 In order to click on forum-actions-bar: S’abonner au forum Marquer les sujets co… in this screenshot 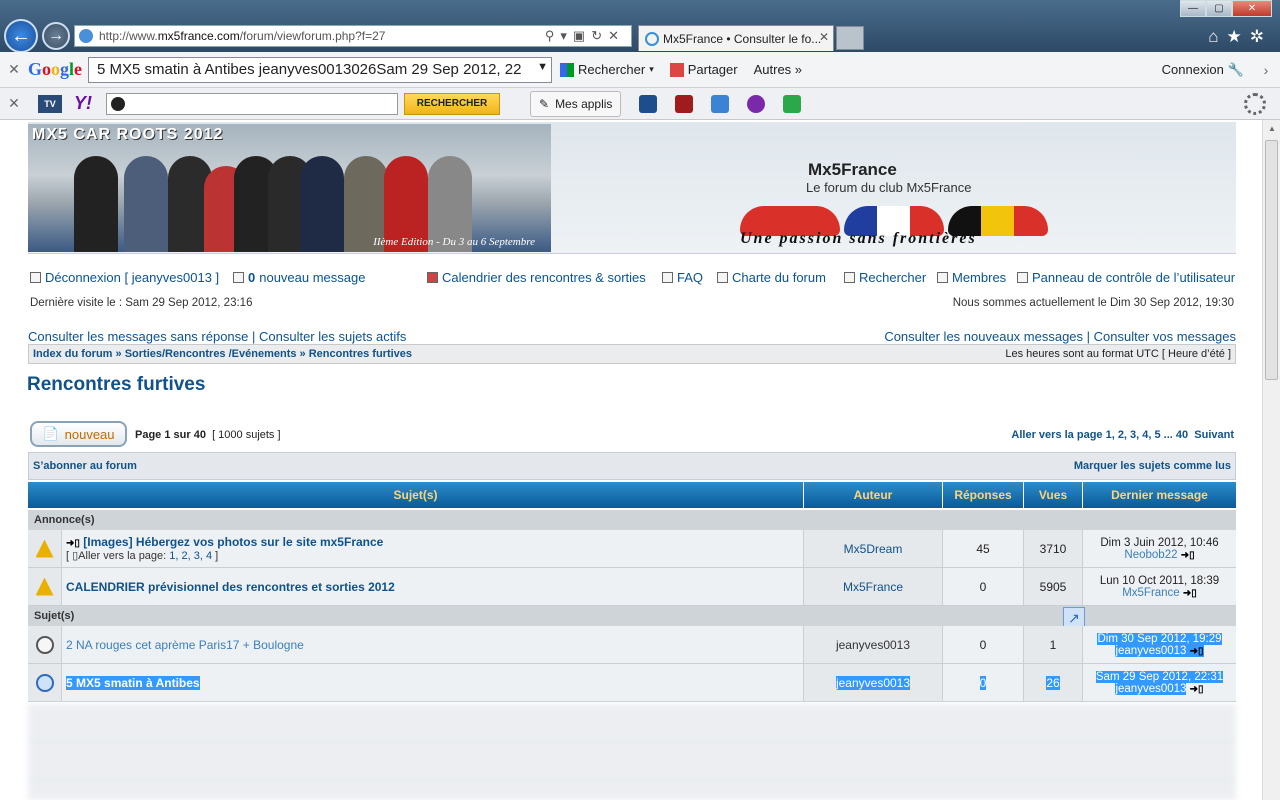, I will do `click(632, 466)`.